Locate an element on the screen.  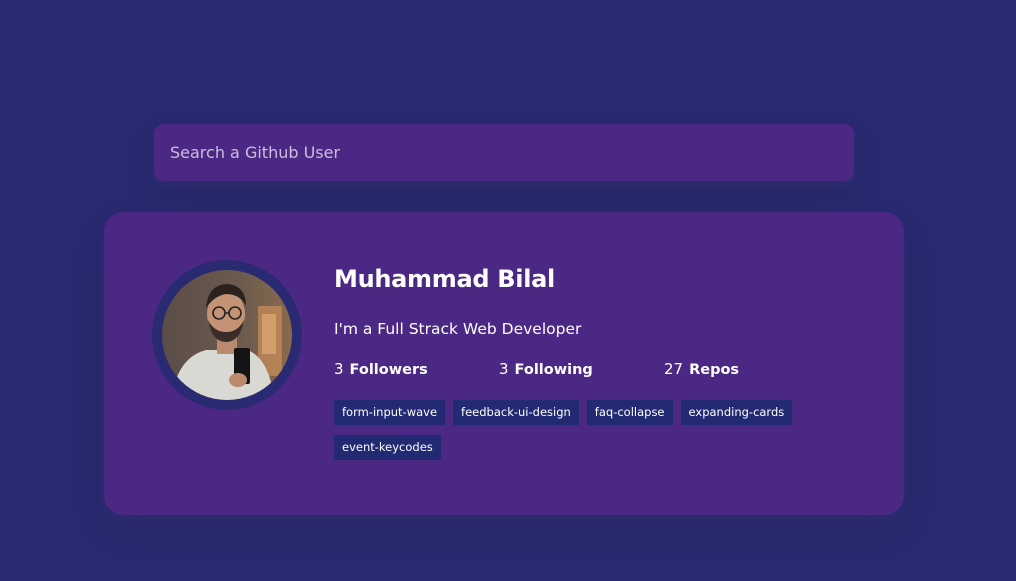
repo-link: faq-collapse is located at coordinates (629, 412).